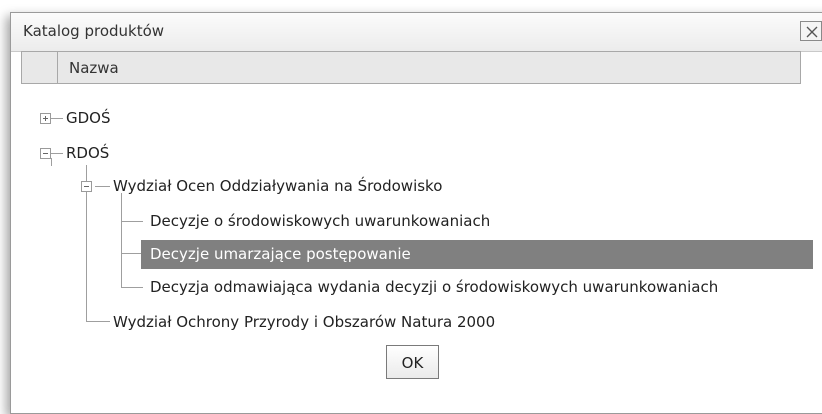 This screenshot has height=414, width=822. Describe the element at coordinates (94, 68) in the screenshot. I see `column-header-nazwa: Nazwa` at that location.